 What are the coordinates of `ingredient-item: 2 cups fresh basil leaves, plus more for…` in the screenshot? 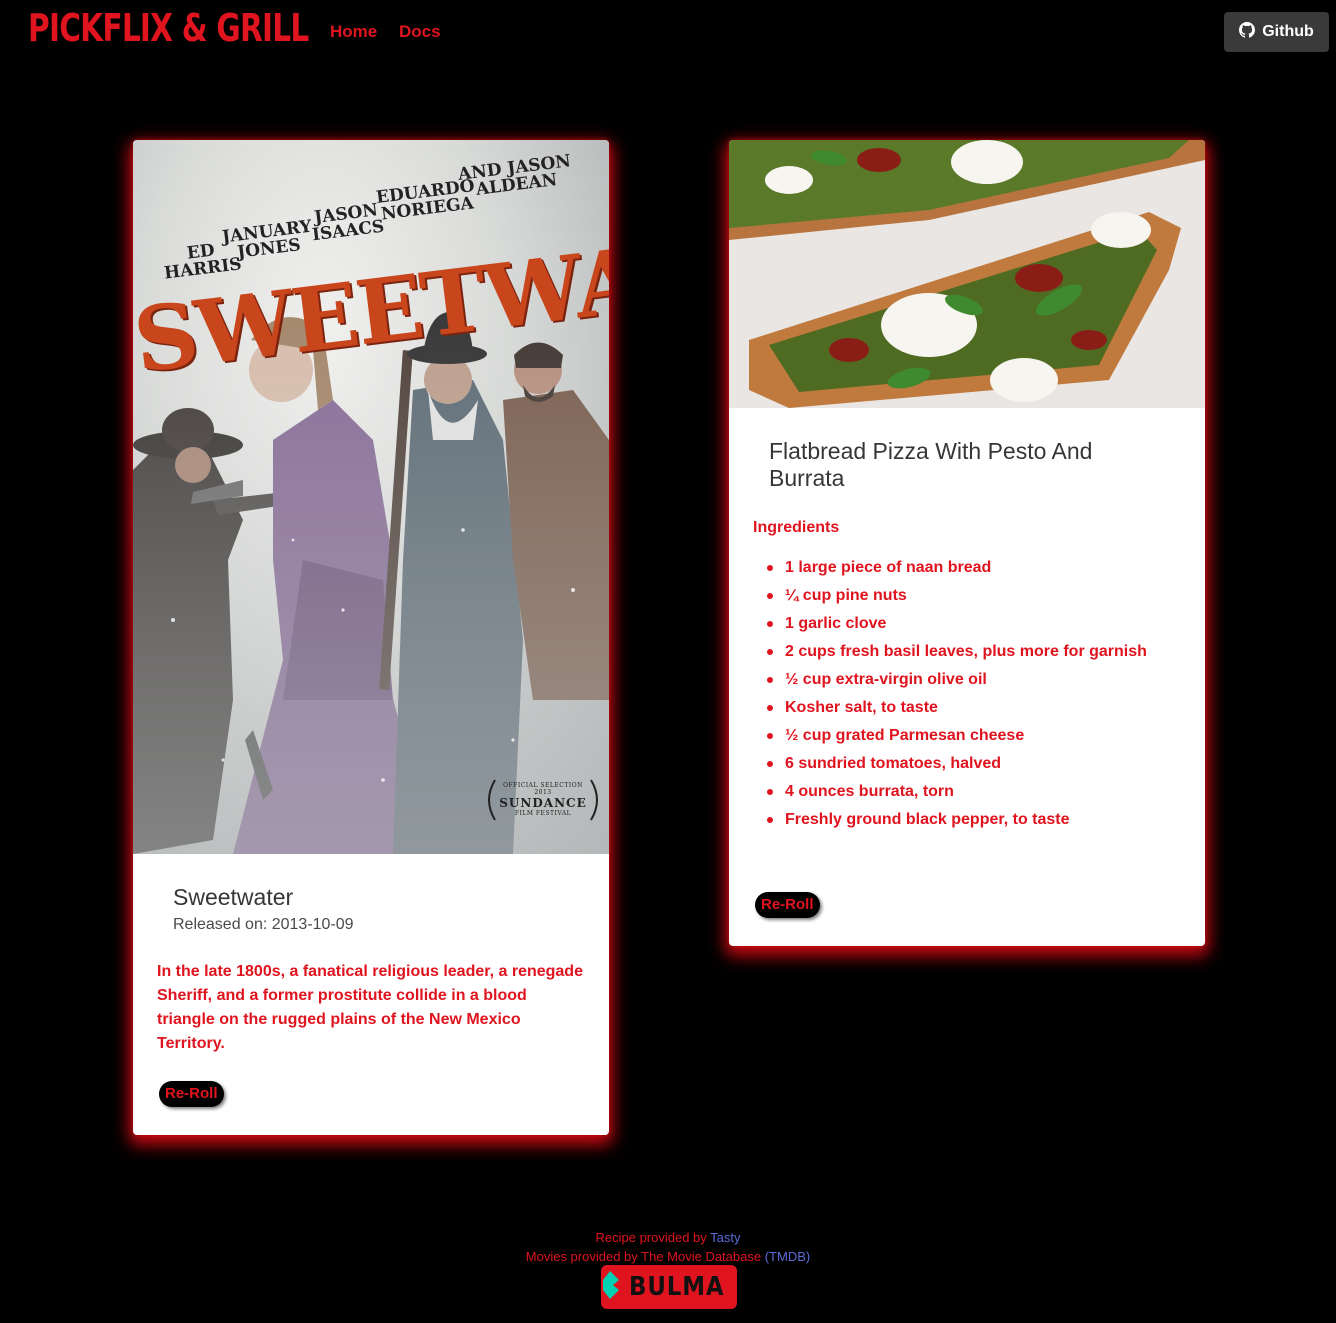 It's located at (957, 654).